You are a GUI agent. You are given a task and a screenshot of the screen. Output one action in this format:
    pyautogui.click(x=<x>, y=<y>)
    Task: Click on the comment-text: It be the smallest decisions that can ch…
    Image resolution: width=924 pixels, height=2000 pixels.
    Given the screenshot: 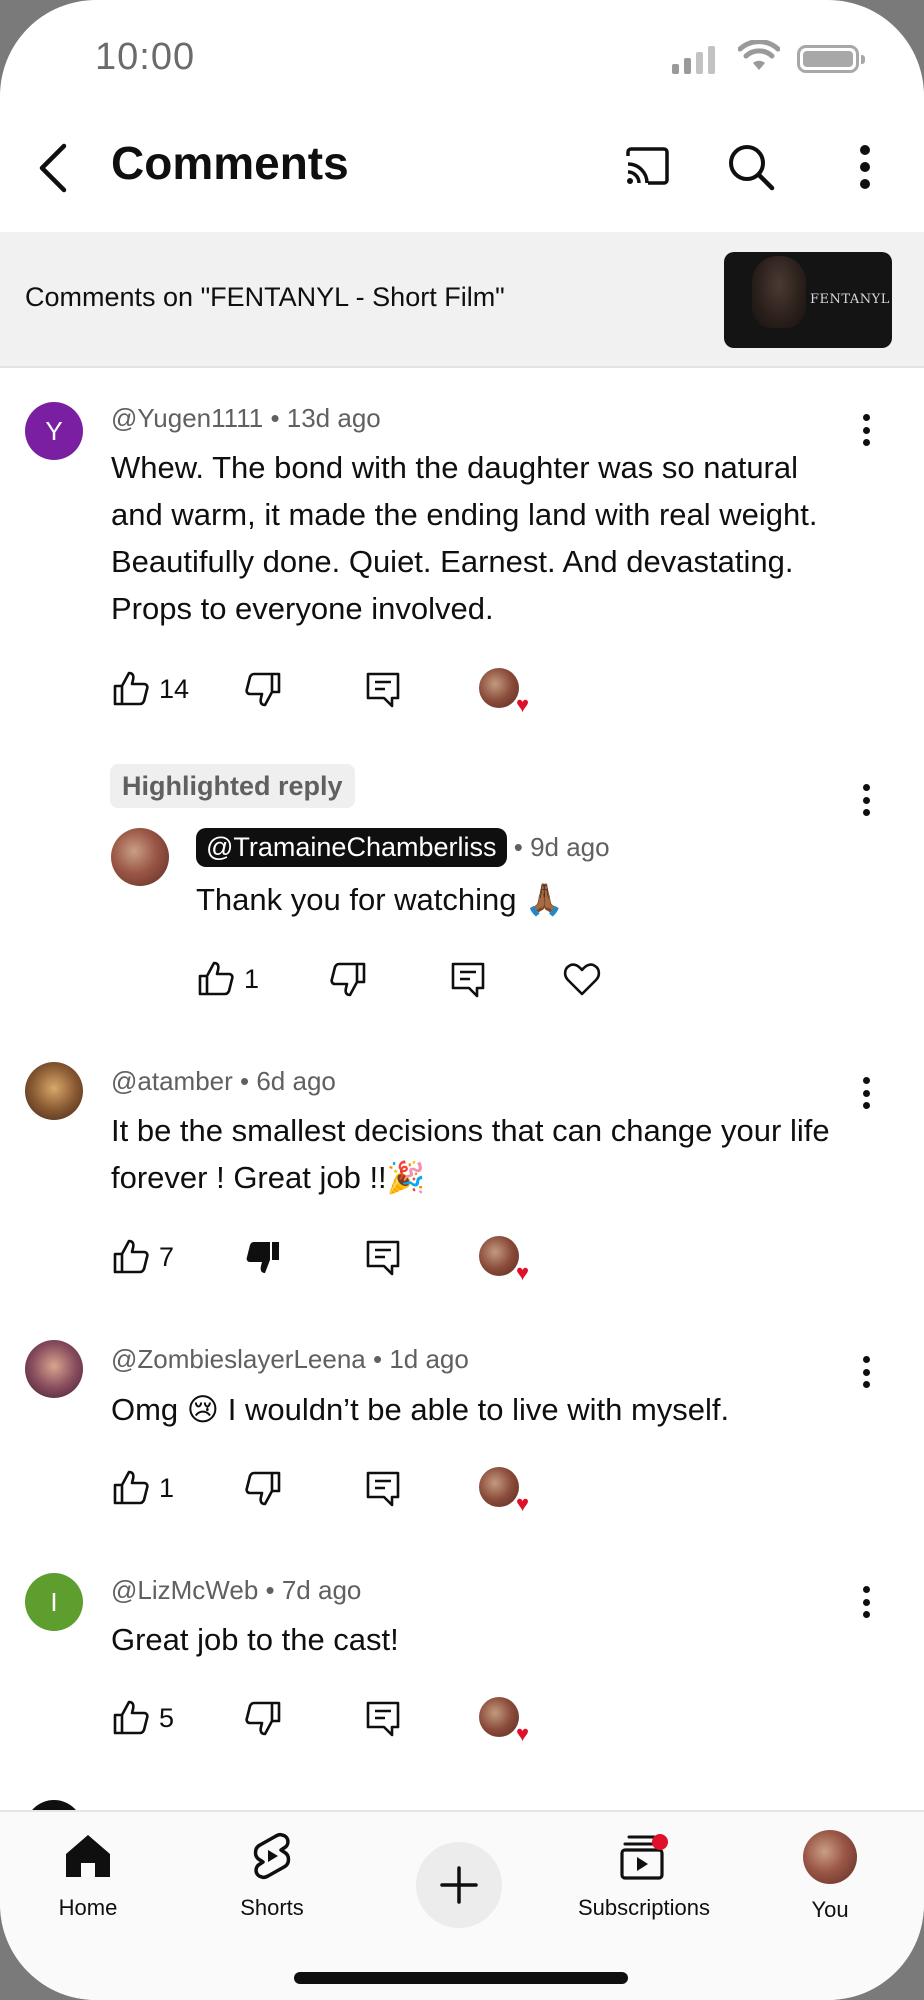 What is the action you would take?
    pyautogui.click(x=470, y=1154)
    